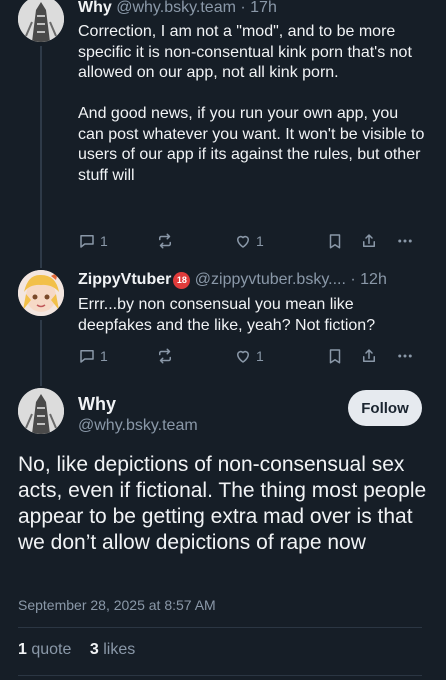  What do you see at coordinates (119, 649) in the screenshot?
I see `likes-label: likes` at bounding box center [119, 649].